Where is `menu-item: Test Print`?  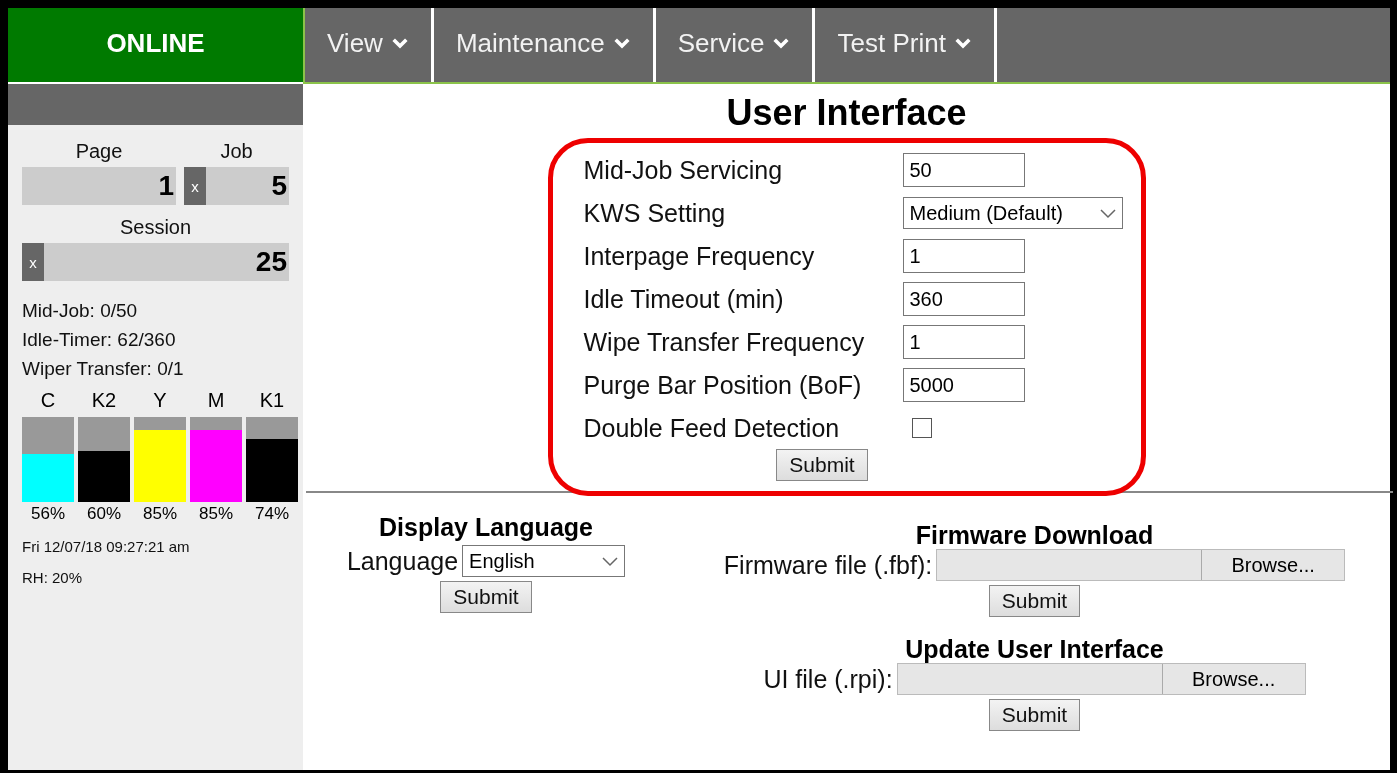
menu-item: Test Print is located at coordinates (906, 45).